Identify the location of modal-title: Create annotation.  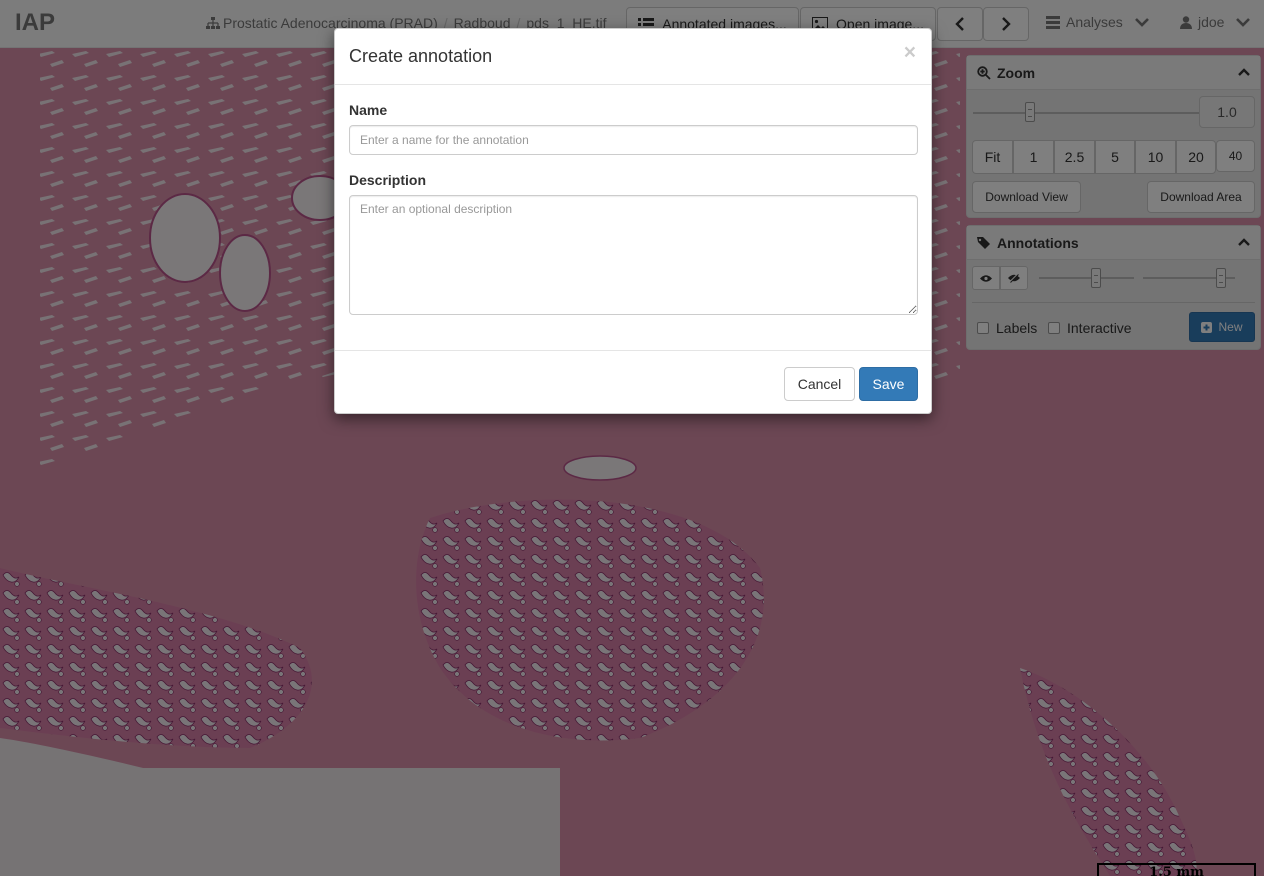
(421, 56).